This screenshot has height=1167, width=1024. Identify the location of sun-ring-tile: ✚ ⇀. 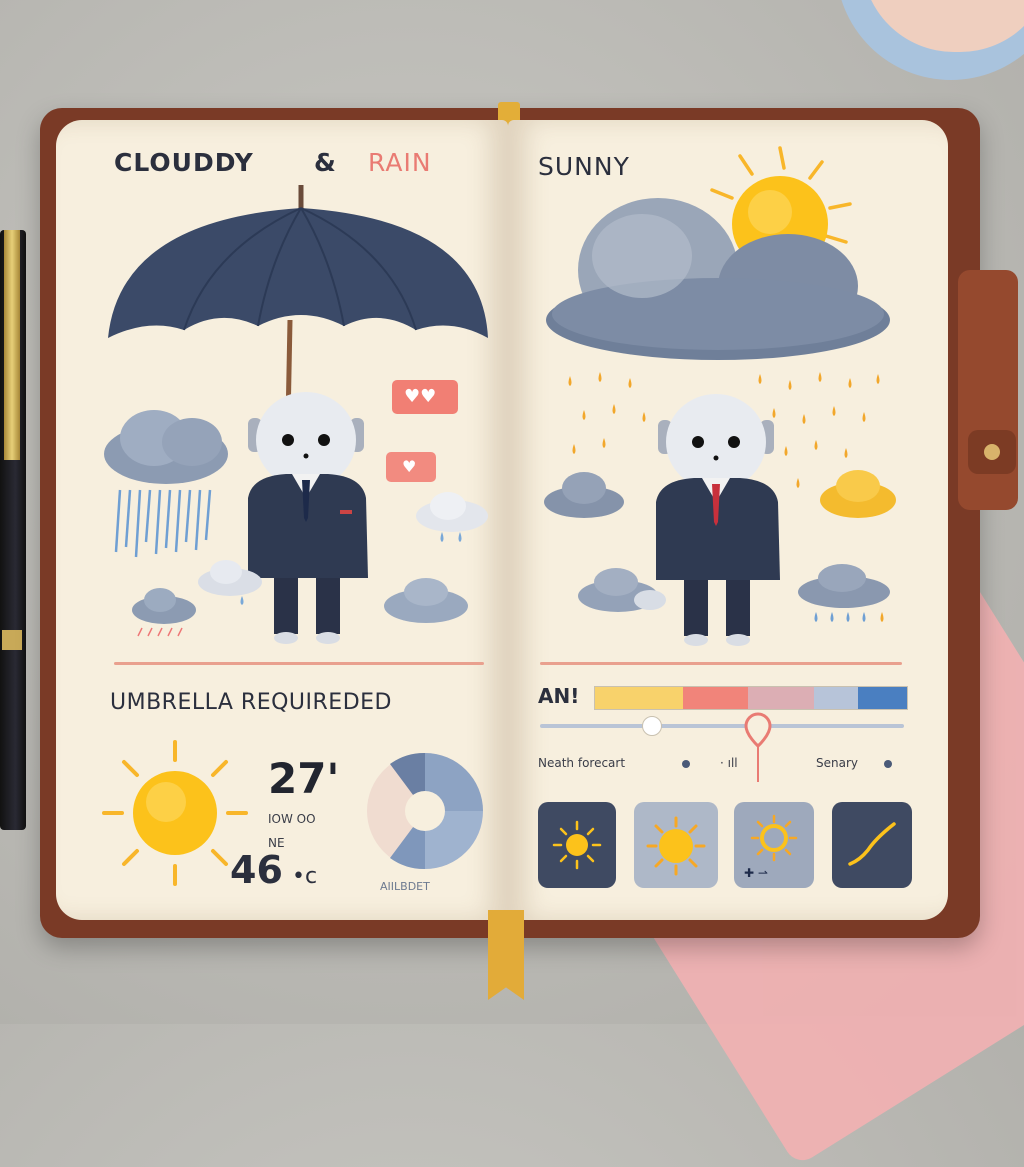
(774, 845).